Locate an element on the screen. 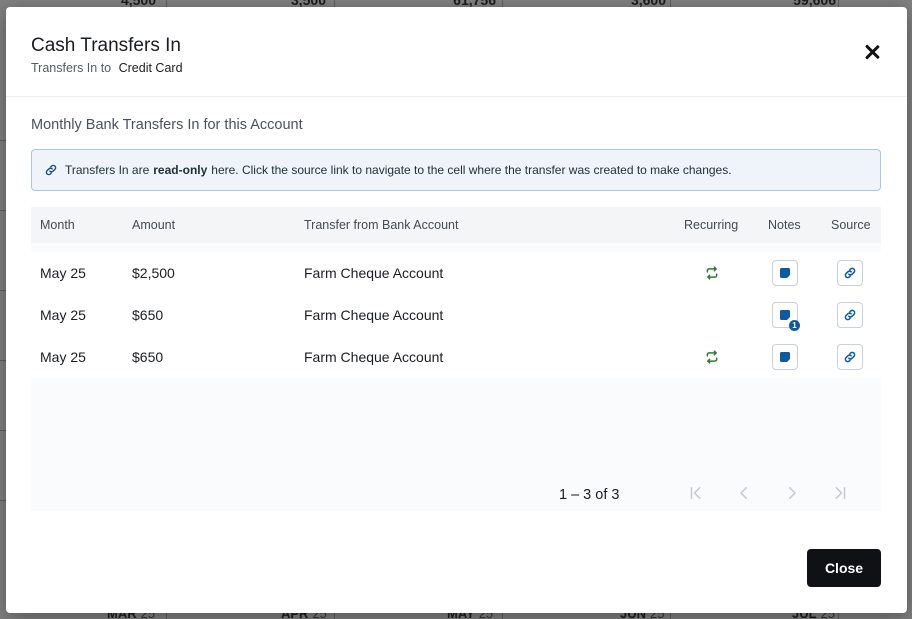 The height and width of the screenshot is (619, 912). column-header-notes: Notes is located at coordinates (784, 225).